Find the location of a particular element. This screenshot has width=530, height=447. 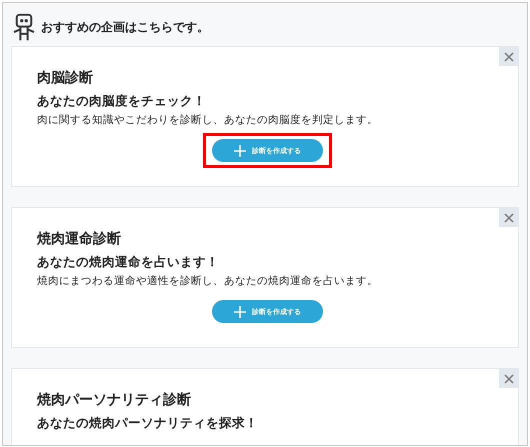

card-title: 焼肉パーソナリティ診断 is located at coordinates (114, 400).